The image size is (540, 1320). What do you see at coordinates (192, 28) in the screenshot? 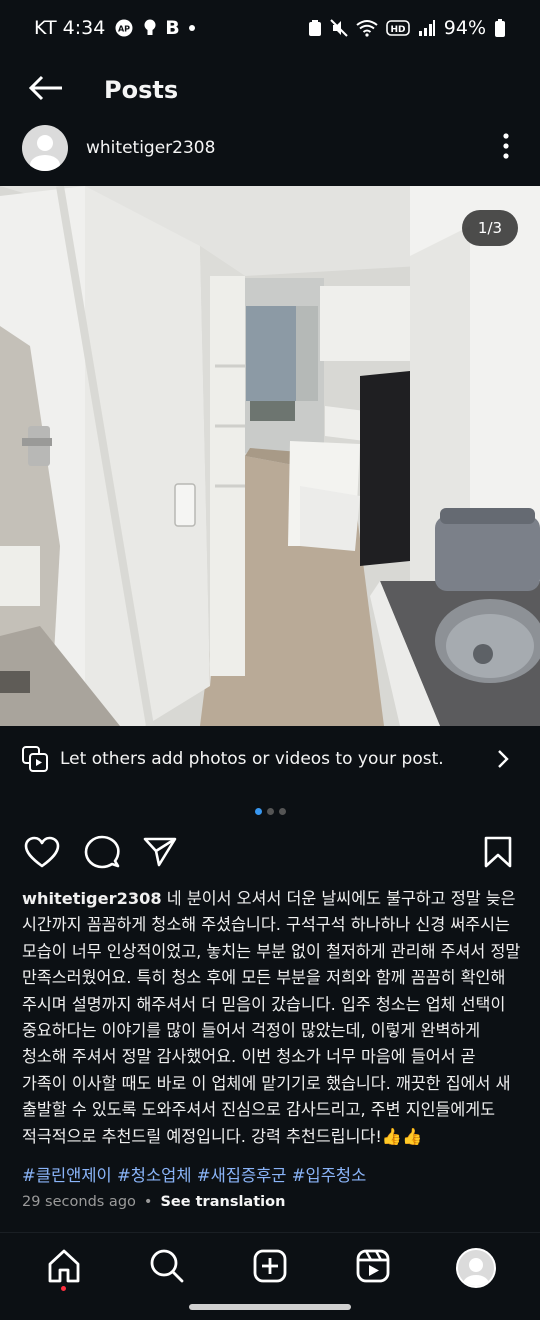
I see `dot-icon` at bounding box center [192, 28].